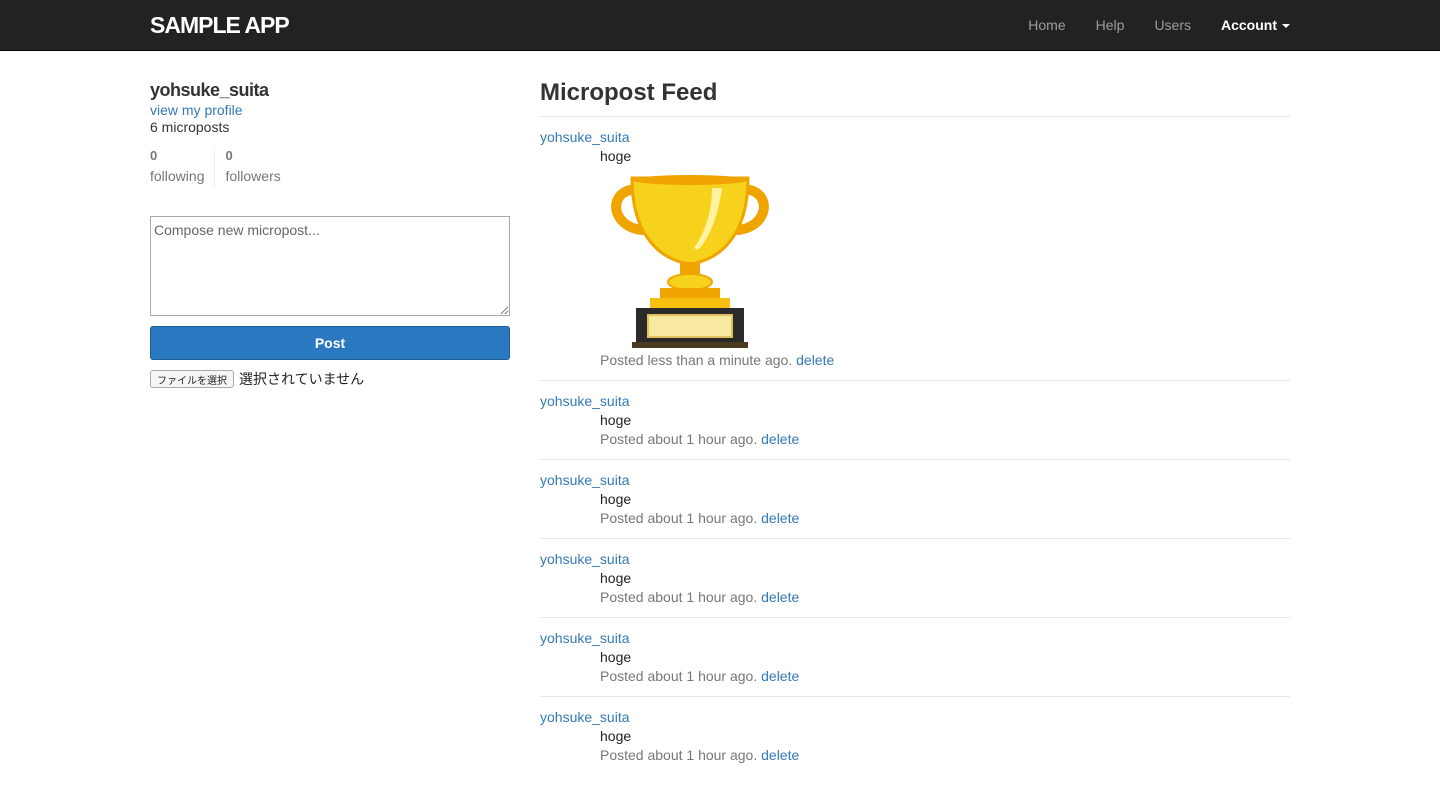 Image resolution: width=1440 pixels, height=803 pixels. I want to click on caret-down-icon, so click(1286, 26).